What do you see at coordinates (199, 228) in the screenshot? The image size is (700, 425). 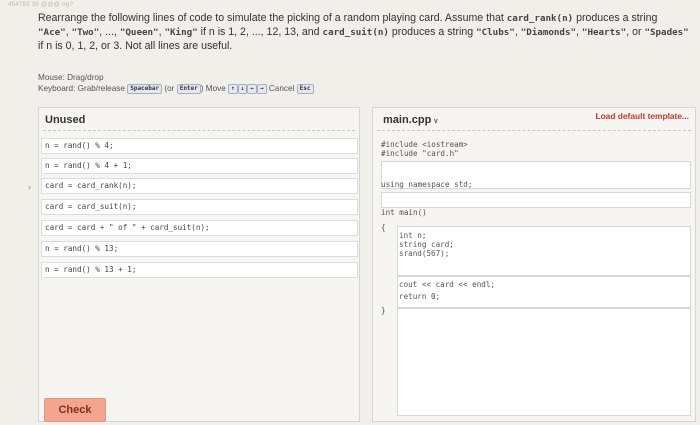 I see `code-block-line: card = card + " of " + card_suit(n);` at bounding box center [199, 228].